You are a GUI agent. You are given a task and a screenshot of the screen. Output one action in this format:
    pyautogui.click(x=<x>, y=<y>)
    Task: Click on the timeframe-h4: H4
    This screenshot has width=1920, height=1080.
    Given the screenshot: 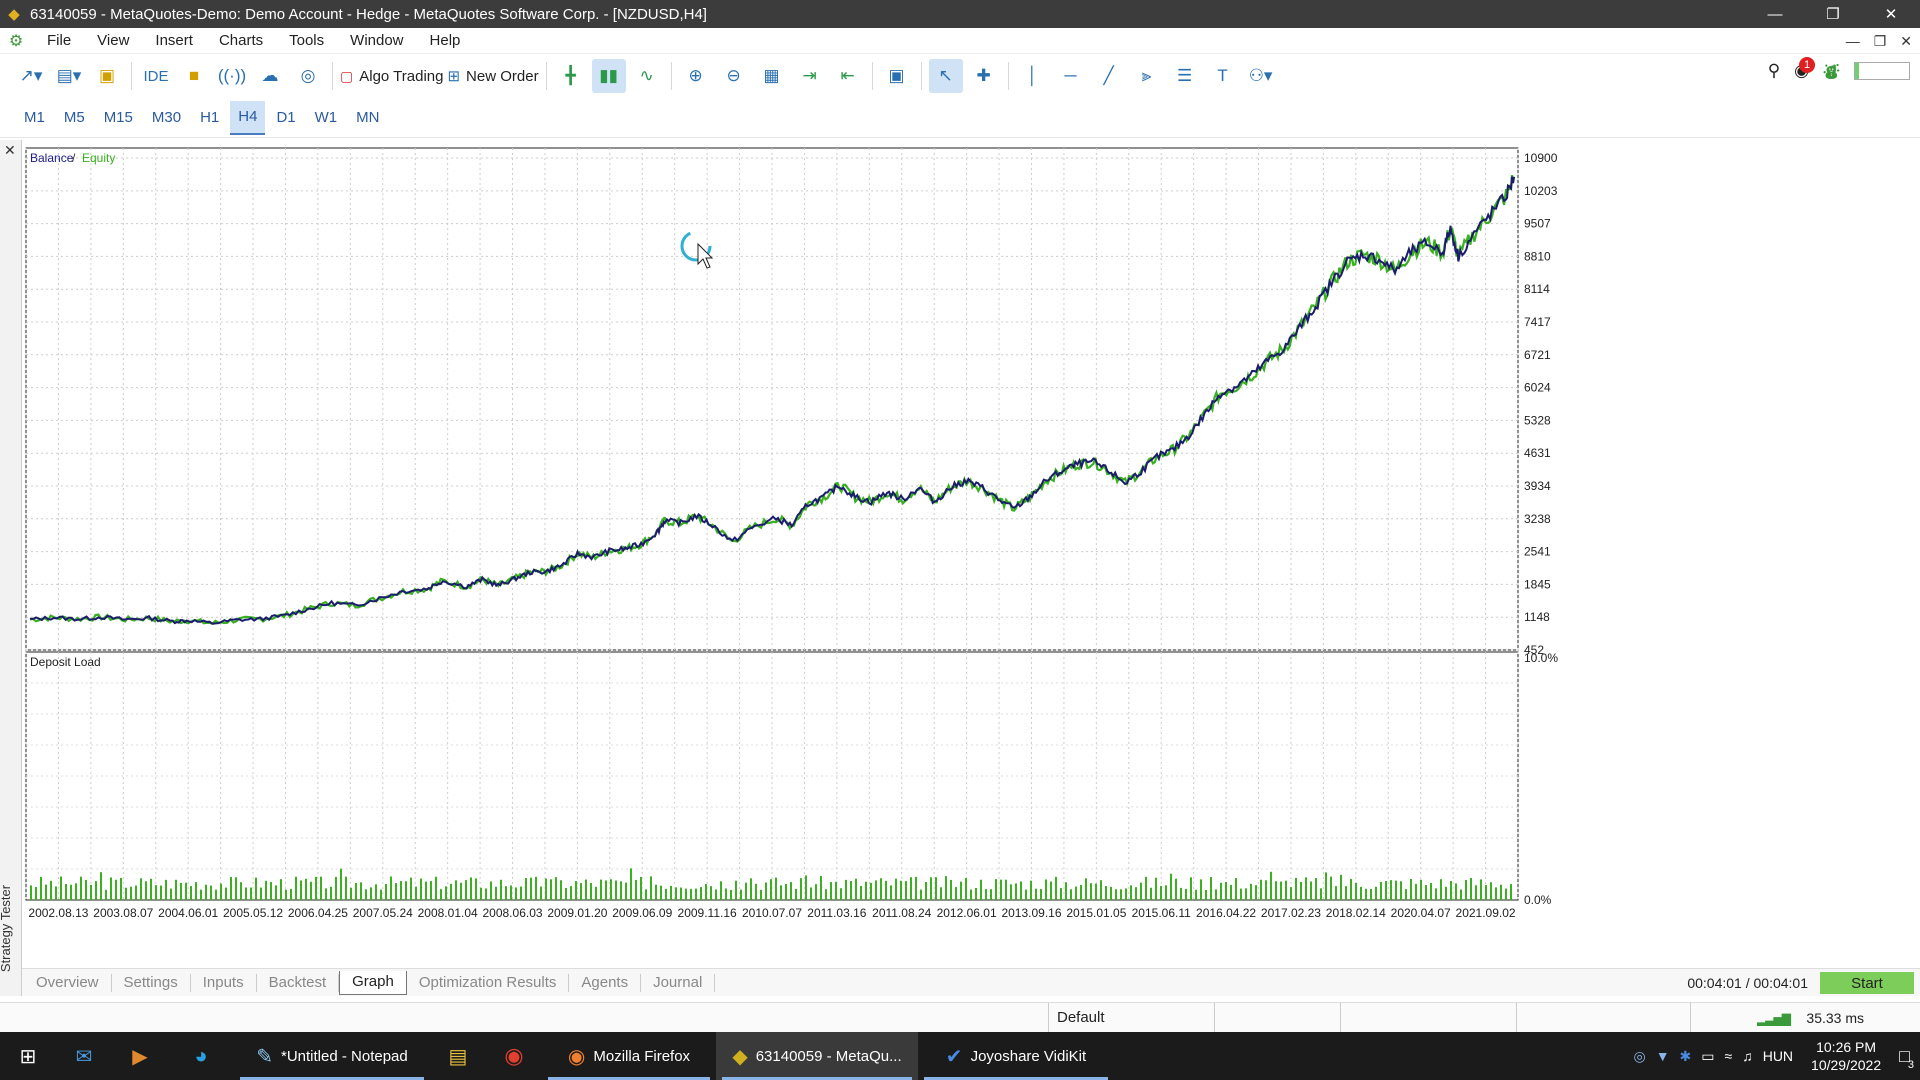 What is the action you would take?
    pyautogui.click(x=248, y=117)
    